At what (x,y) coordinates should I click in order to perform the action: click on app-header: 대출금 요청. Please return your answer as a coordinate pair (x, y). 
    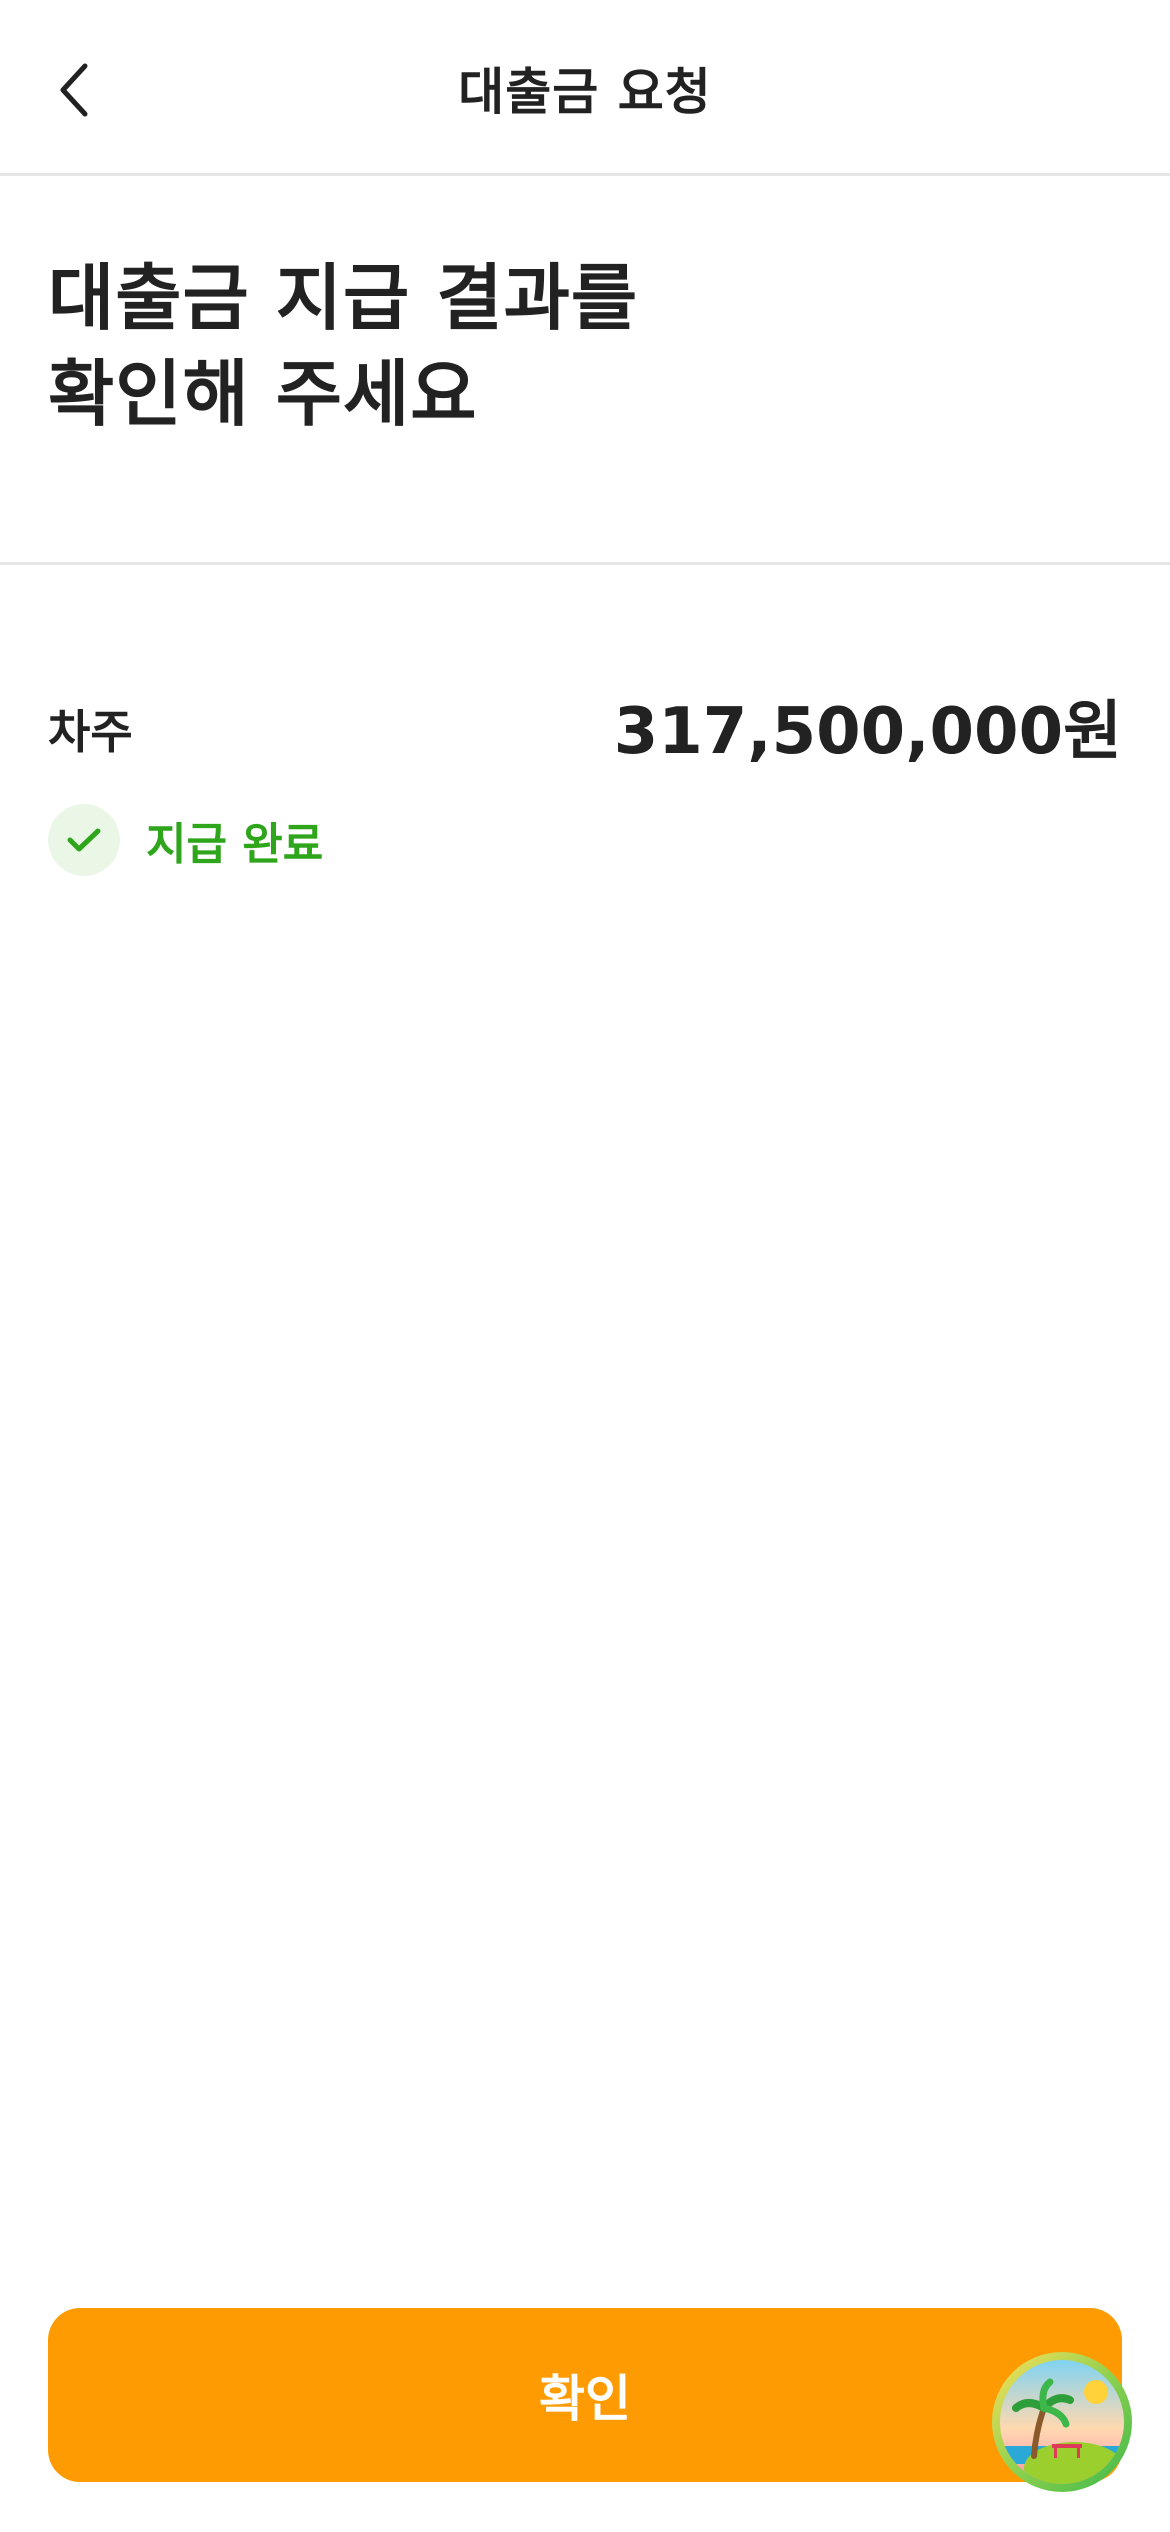
    Looking at the image, I should click on (585, 88).